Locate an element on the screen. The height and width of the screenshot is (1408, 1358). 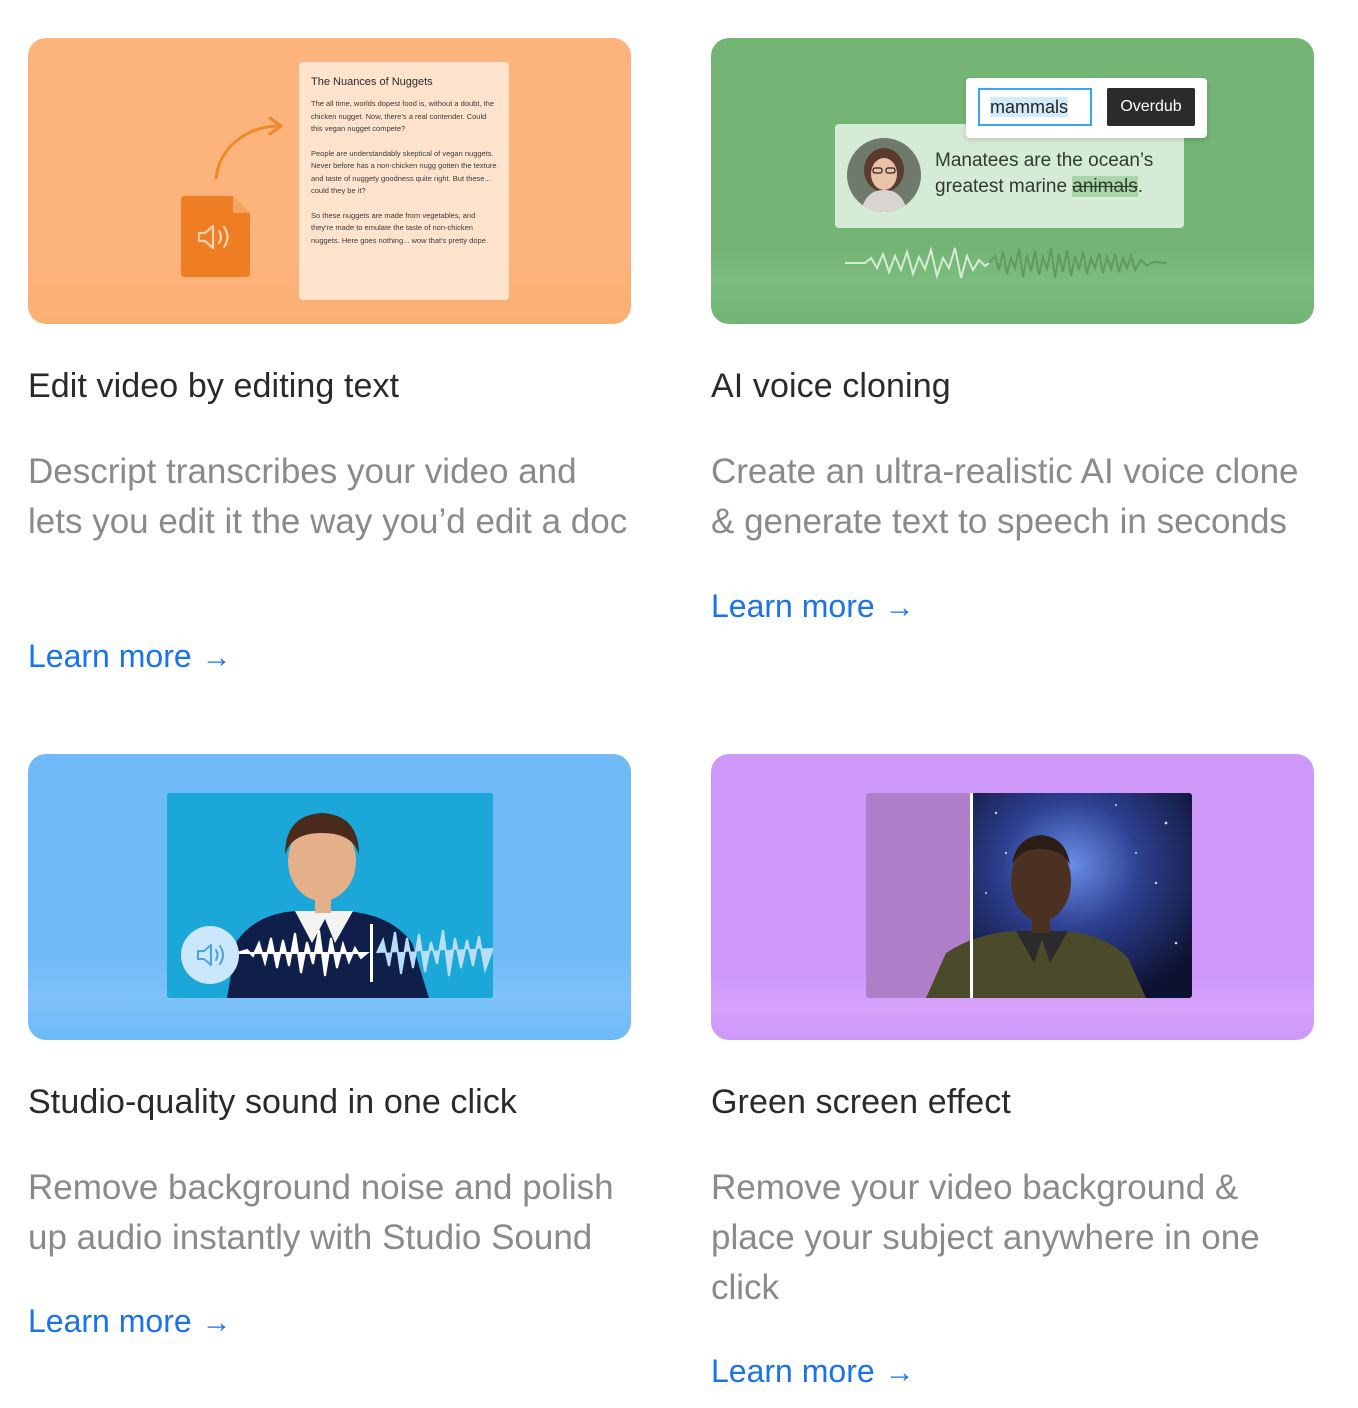
overdub-input: mammals is located at coordinates (1035, 107).